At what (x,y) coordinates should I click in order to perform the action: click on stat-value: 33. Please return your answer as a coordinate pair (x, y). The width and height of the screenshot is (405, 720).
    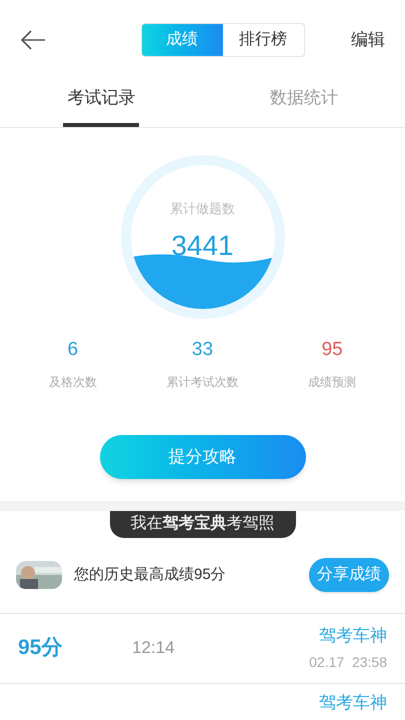
    Looking at the image, I should click on (203, 350).